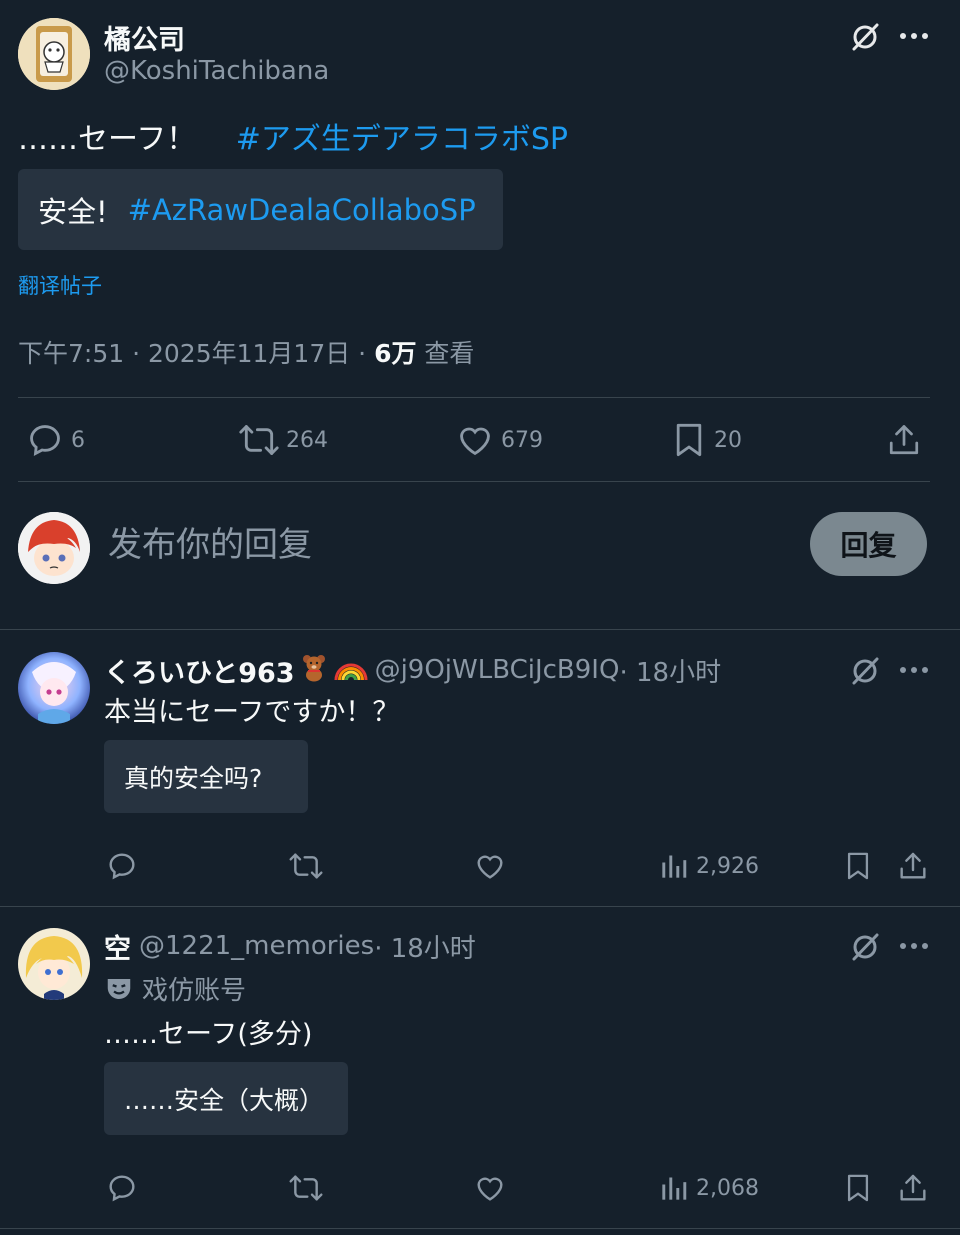 This screenshot has height=1235, width=960. I want to click on reply-header: 空 @1221_memories · 18小时, so click(290, 946).